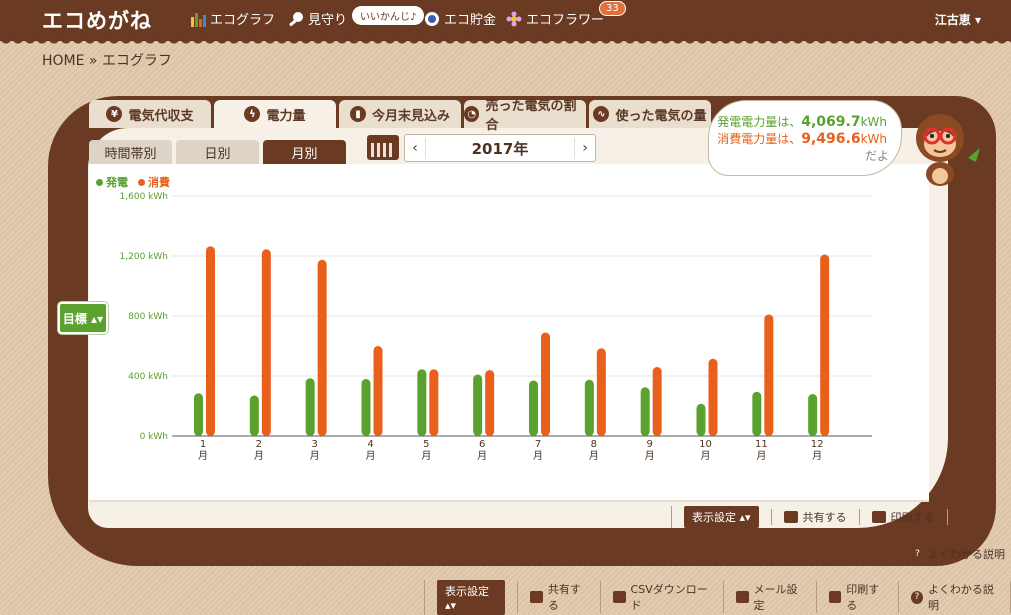  Describe the element at coordinates (948, 150) in the screenshot. I see `monkey-mascot-icon` at that location.